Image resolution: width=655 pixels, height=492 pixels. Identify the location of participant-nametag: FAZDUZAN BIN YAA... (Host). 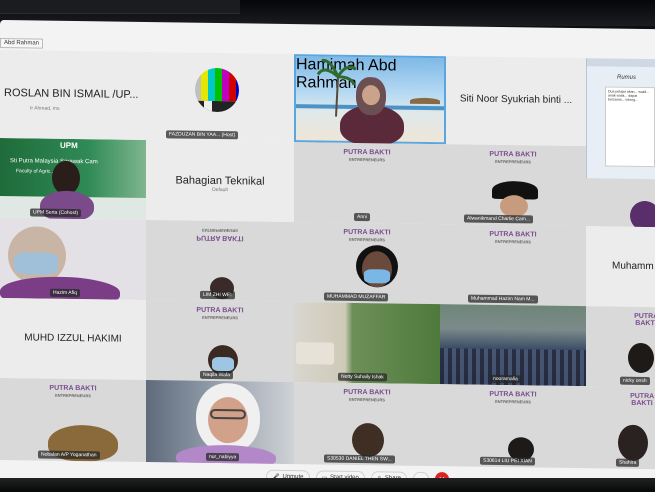
(202, 135).